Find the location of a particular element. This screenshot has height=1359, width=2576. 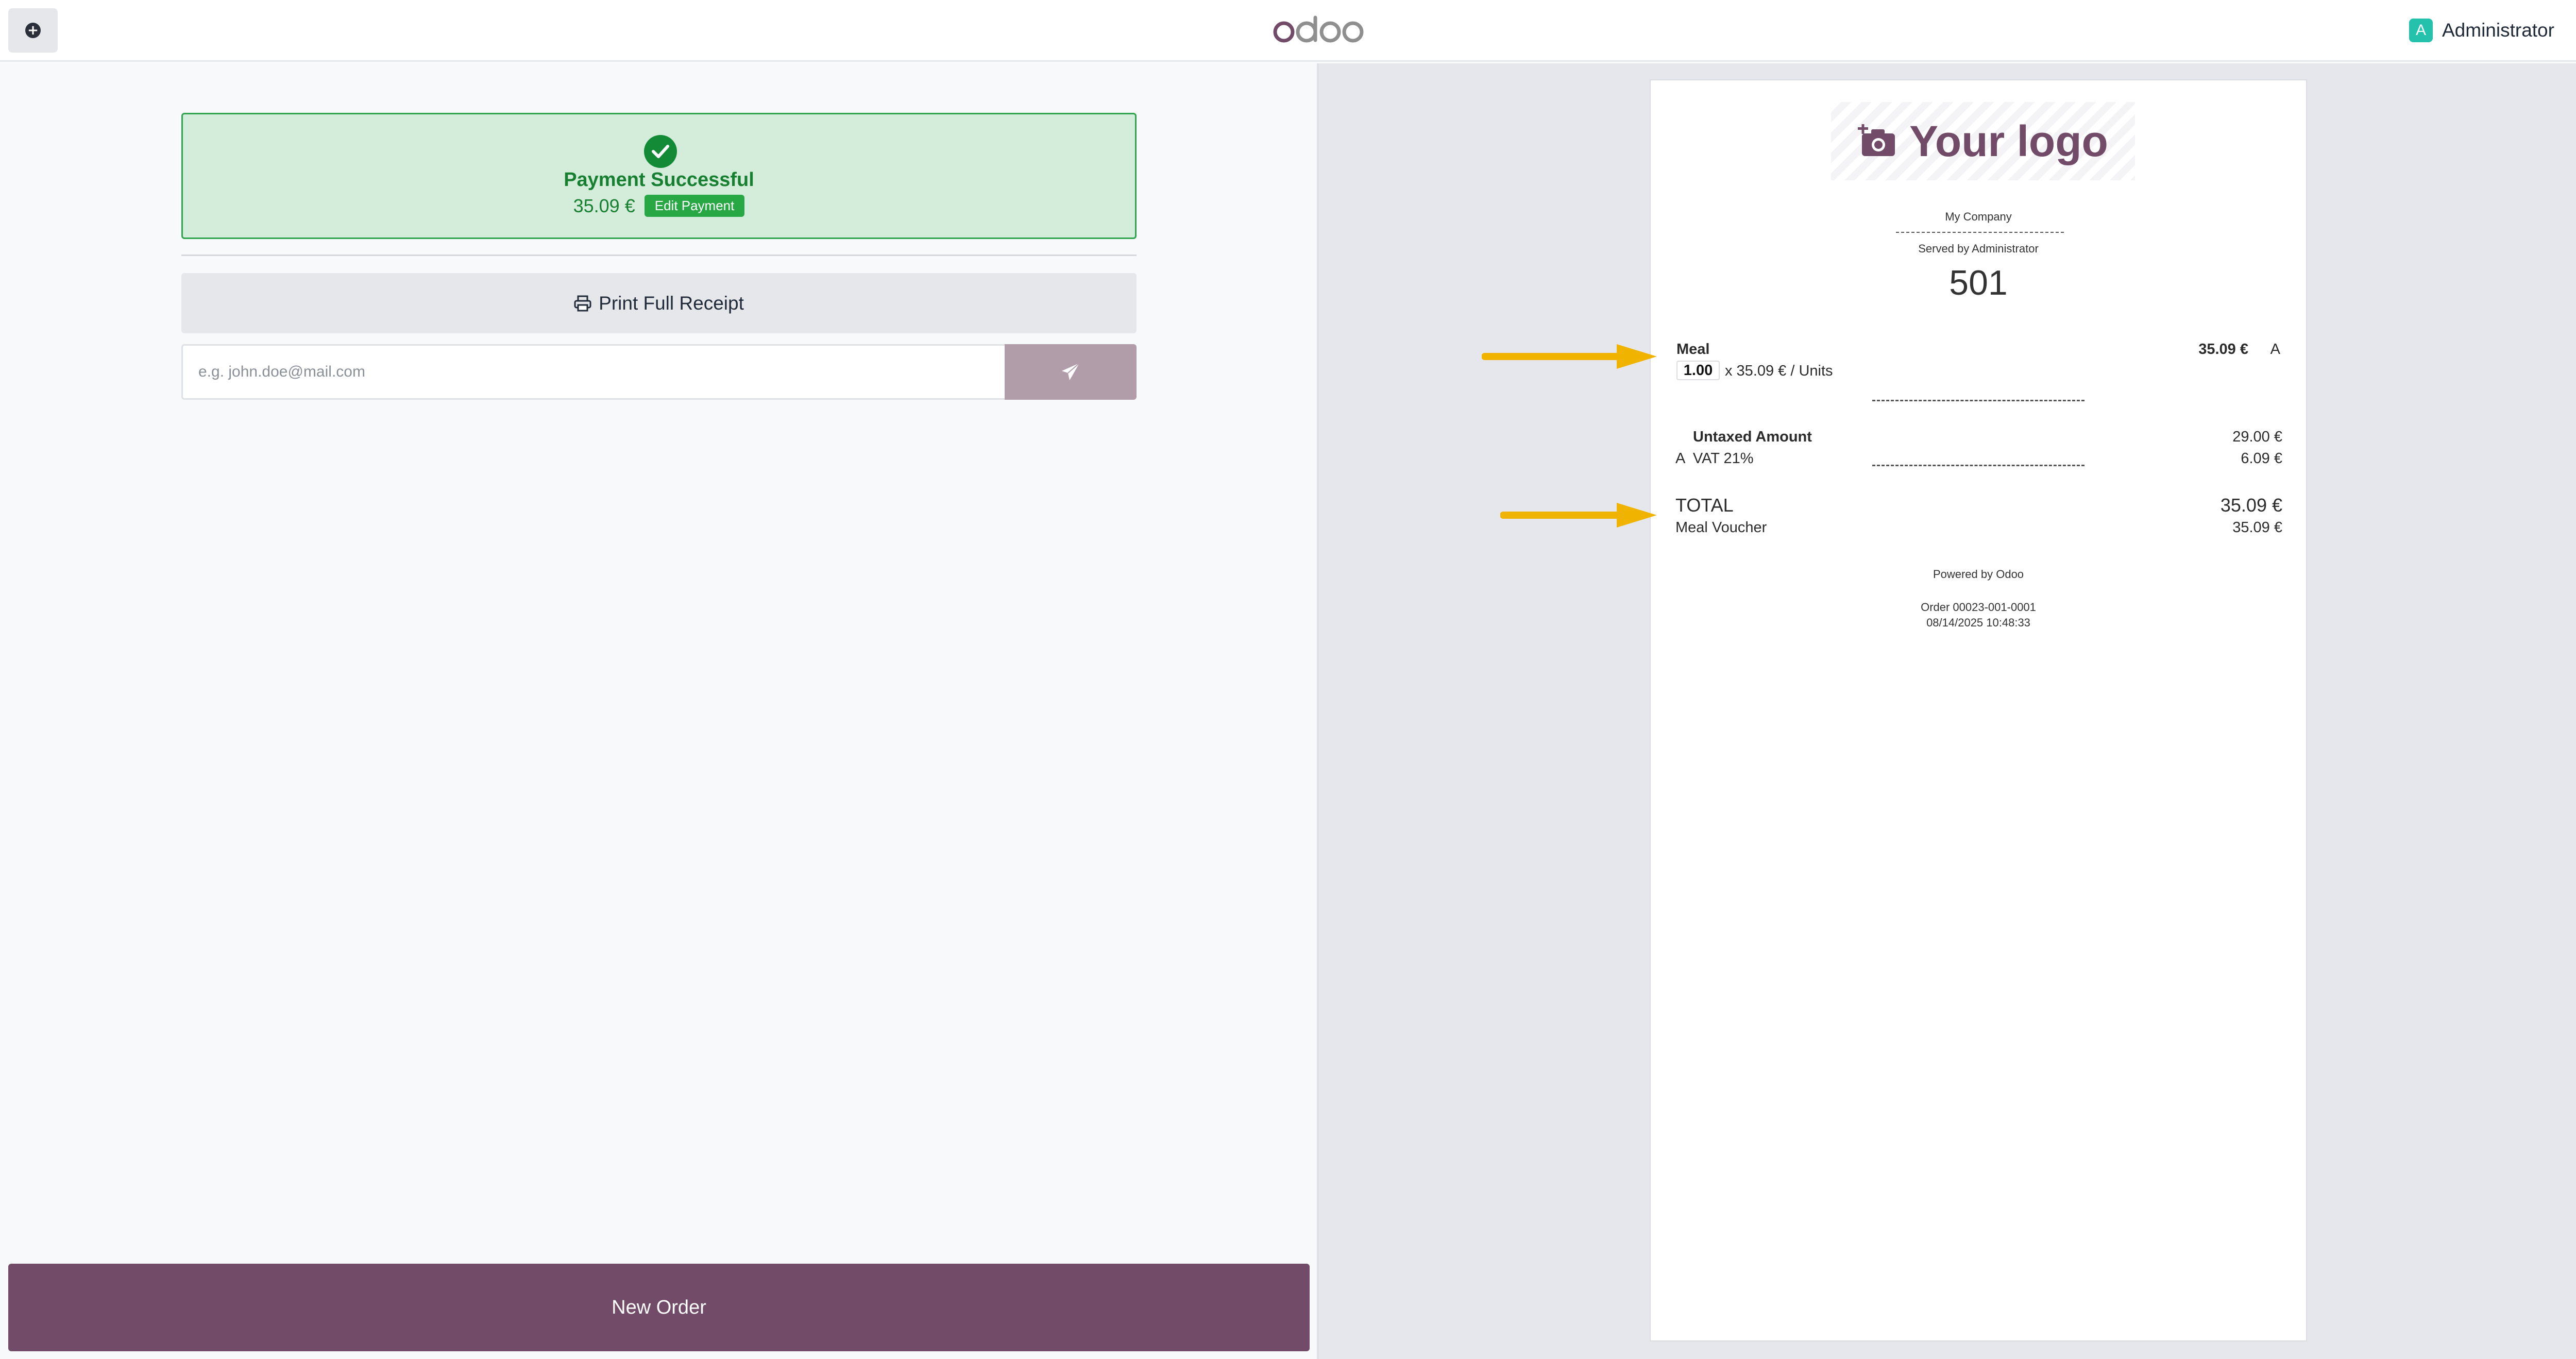

email-receipt-group is located at coordinates (659, 372).